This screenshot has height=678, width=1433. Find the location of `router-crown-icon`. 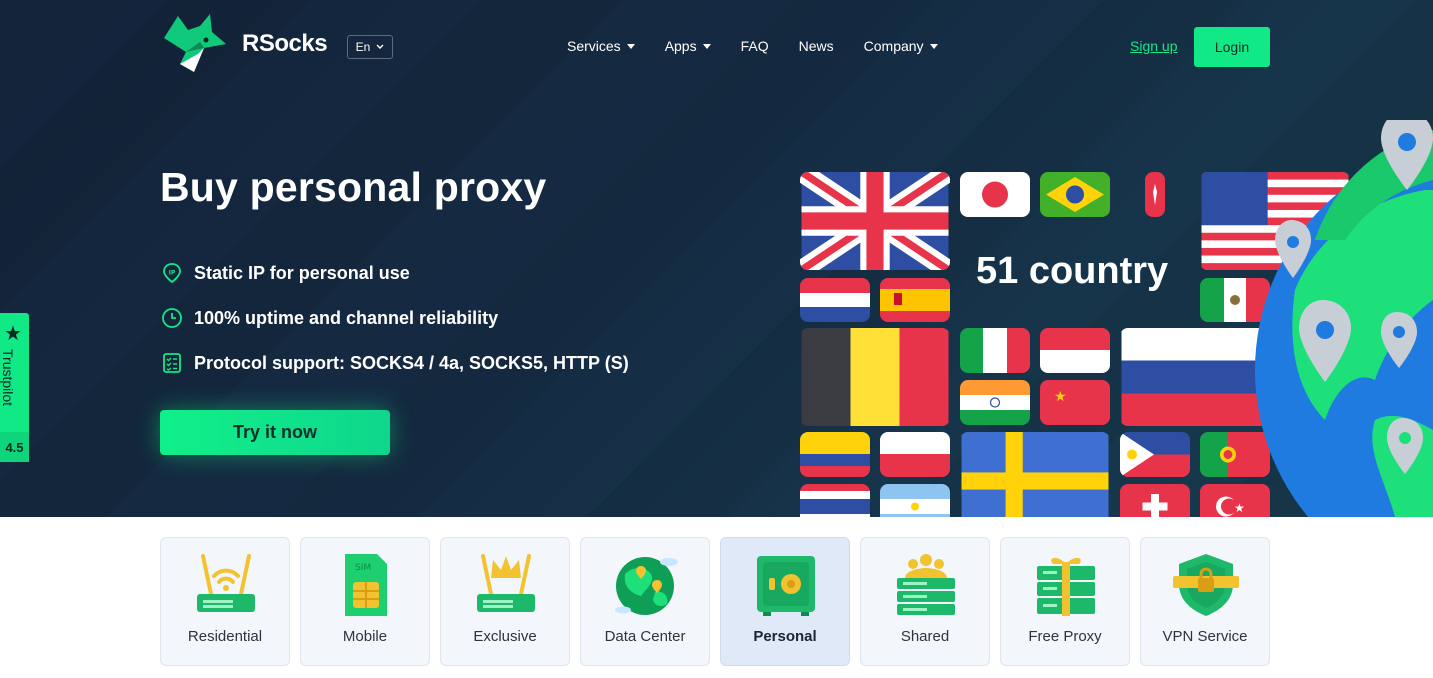

router-crown-icon is located at coordinates (506, 583).